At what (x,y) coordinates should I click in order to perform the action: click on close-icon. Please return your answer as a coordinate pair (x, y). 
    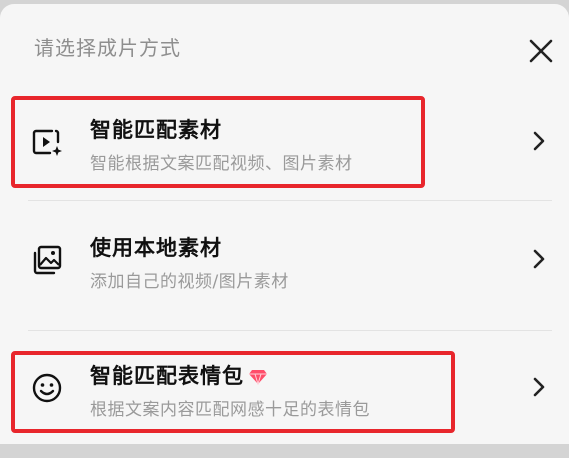
    Looking at the image, I should click on (541, 51).